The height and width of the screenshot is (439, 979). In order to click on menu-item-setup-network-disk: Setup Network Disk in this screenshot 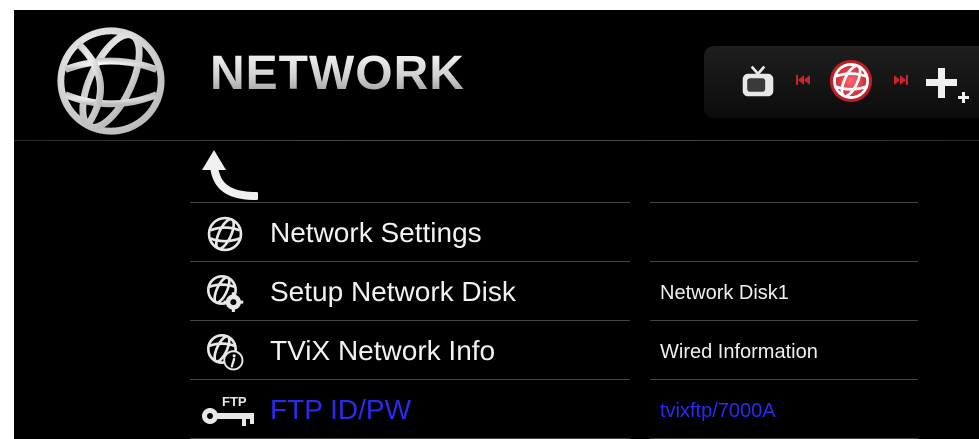, I will do `click(410, 291)`.